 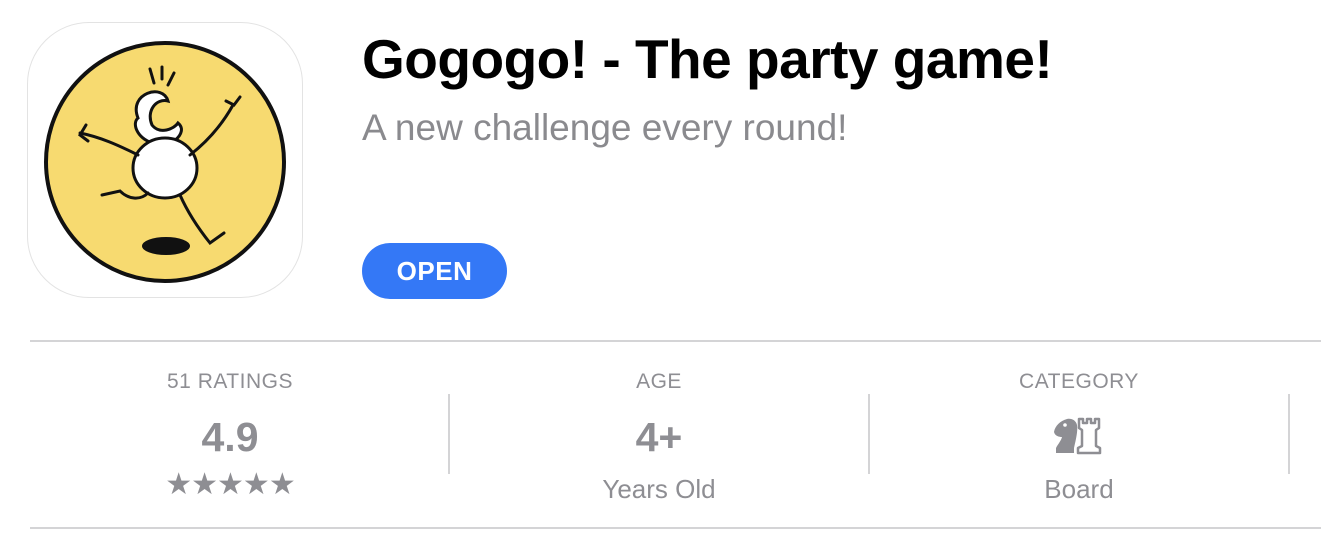 What do you see at coordinates (230, 381) in the screenshot?
I see `ratings-count-label: 51 RATINGS` at bounding box center [230, 381].